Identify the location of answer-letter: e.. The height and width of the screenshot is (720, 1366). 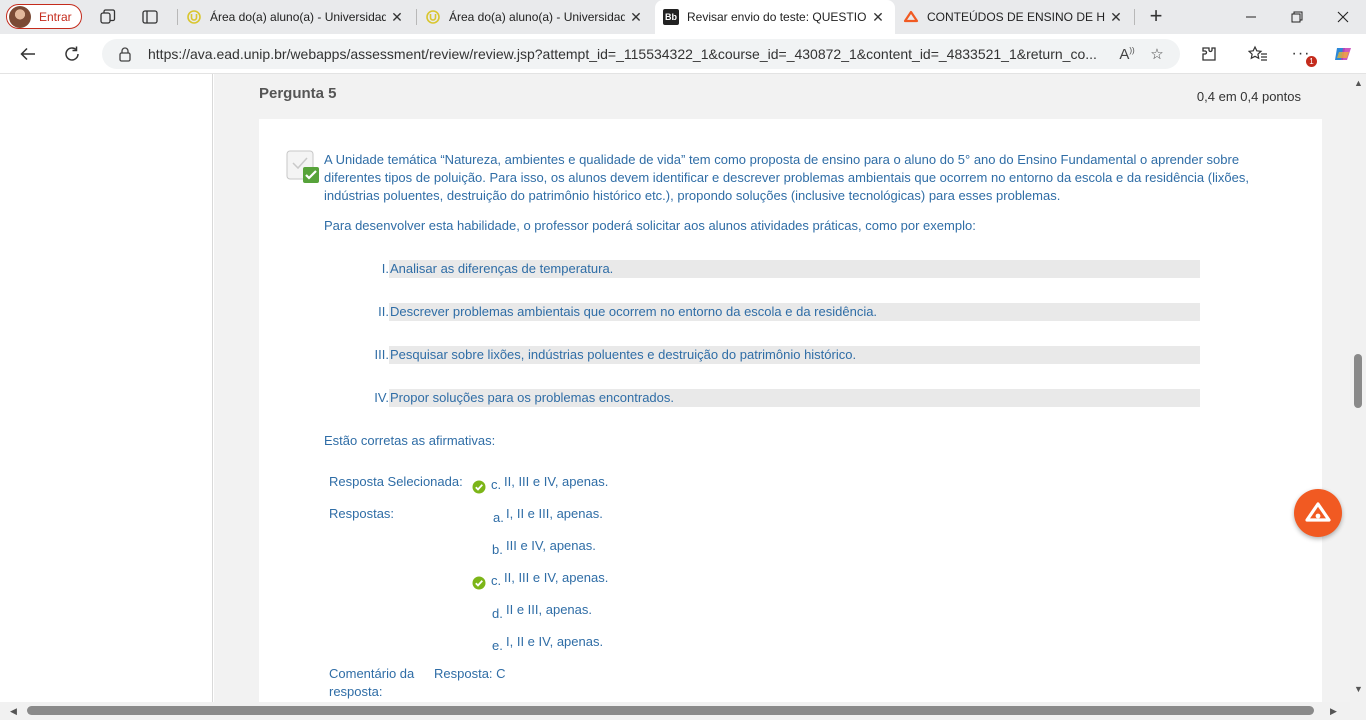
(497, 645).